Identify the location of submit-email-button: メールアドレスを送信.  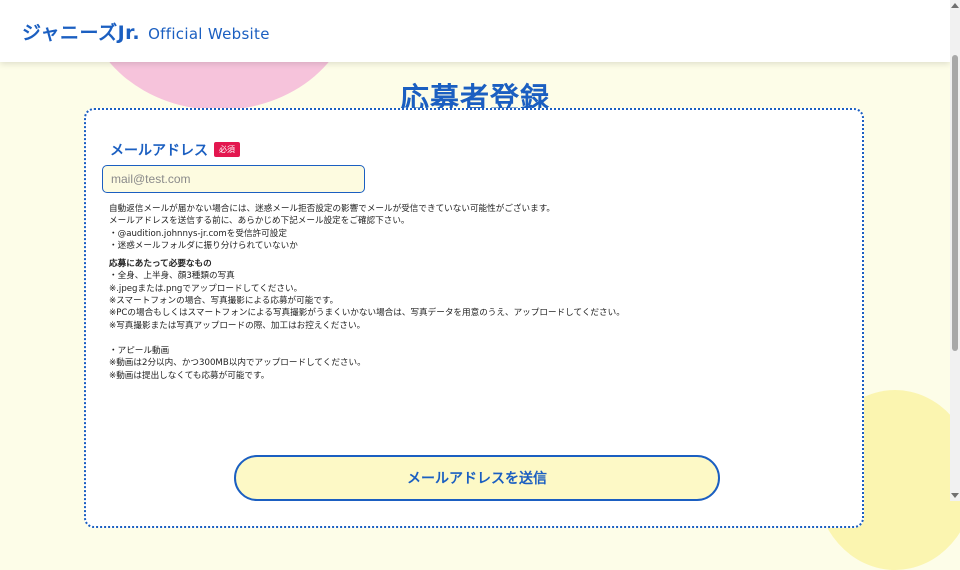
(477, 478).